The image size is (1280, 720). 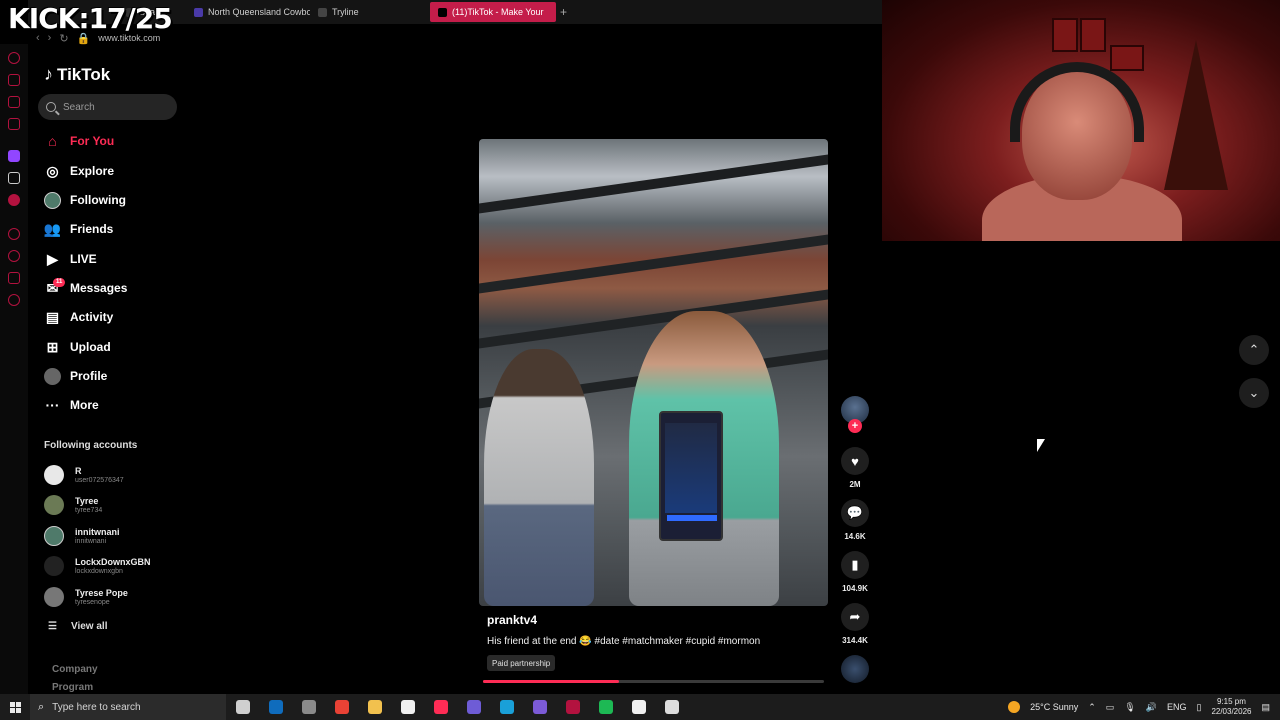 What do you see at coordinates (493, 12) in the screenshot?
I see `tab-tiktok: (11)TikTok - Make Your` at bounding box center [493, 12].